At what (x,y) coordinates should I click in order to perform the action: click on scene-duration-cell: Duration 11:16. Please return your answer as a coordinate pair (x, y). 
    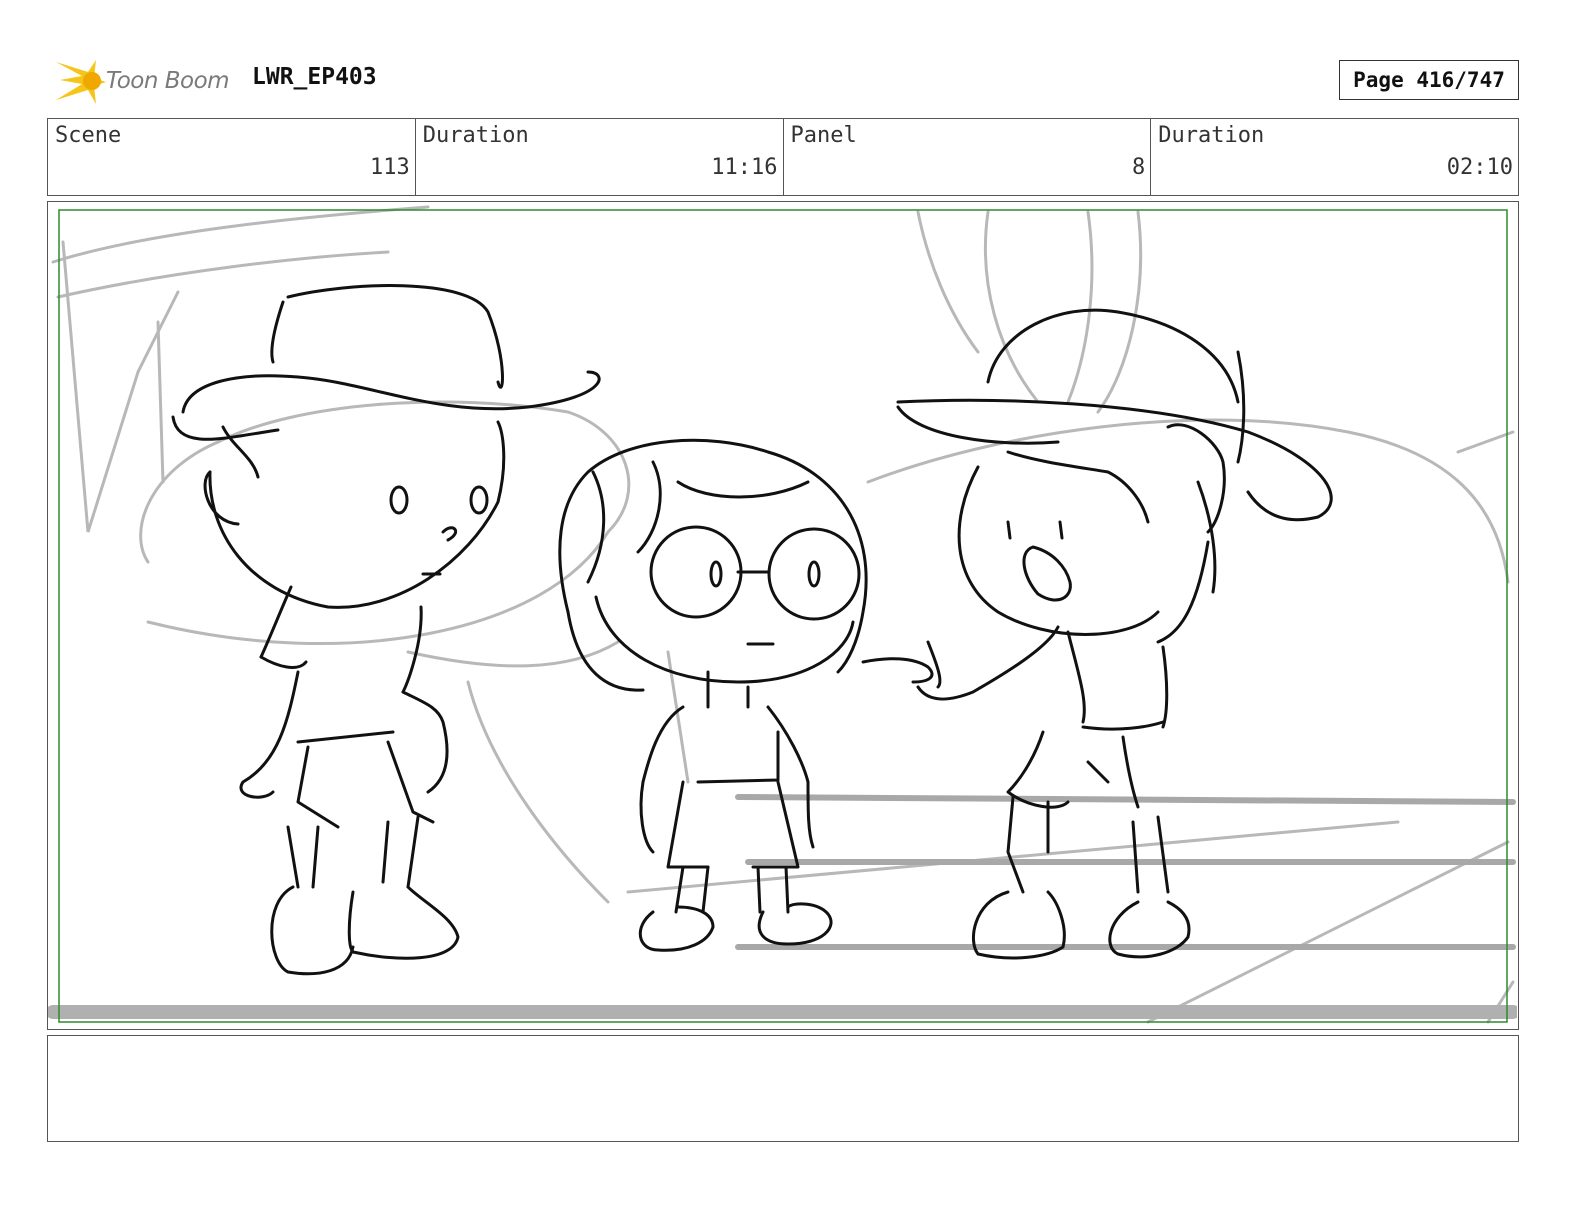
    Looking at the image, I should click on (600, 157).